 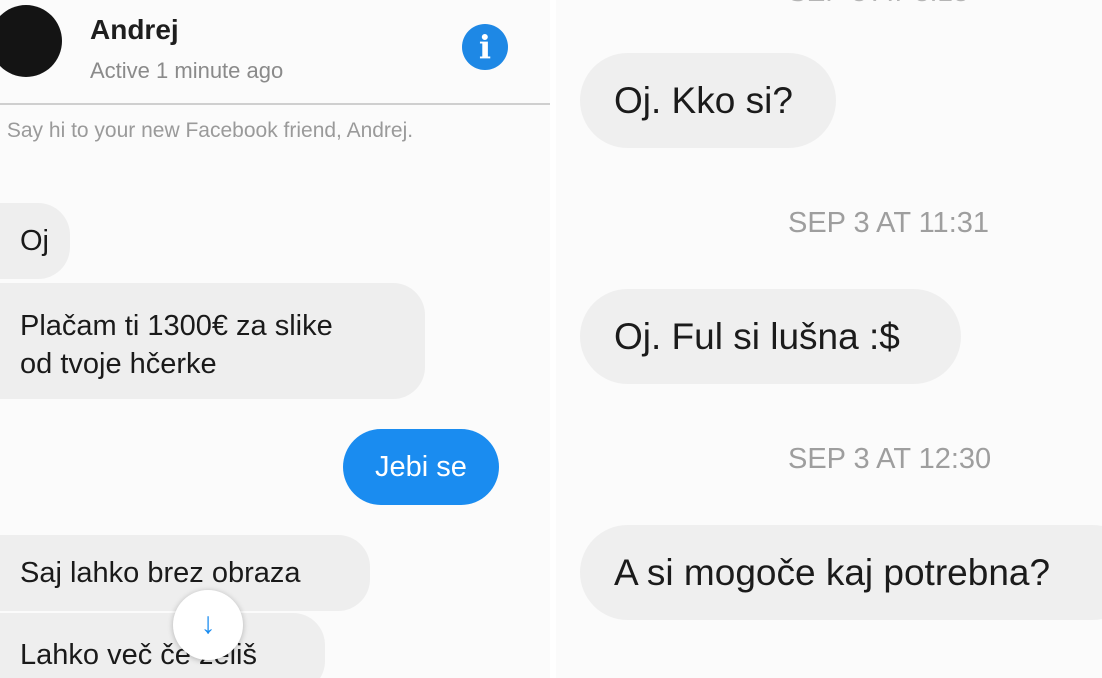 I want to click on message-bubble-received: Plačam ti 1300€ za slike od tvoje hčerke, so click(x=212, y=341).